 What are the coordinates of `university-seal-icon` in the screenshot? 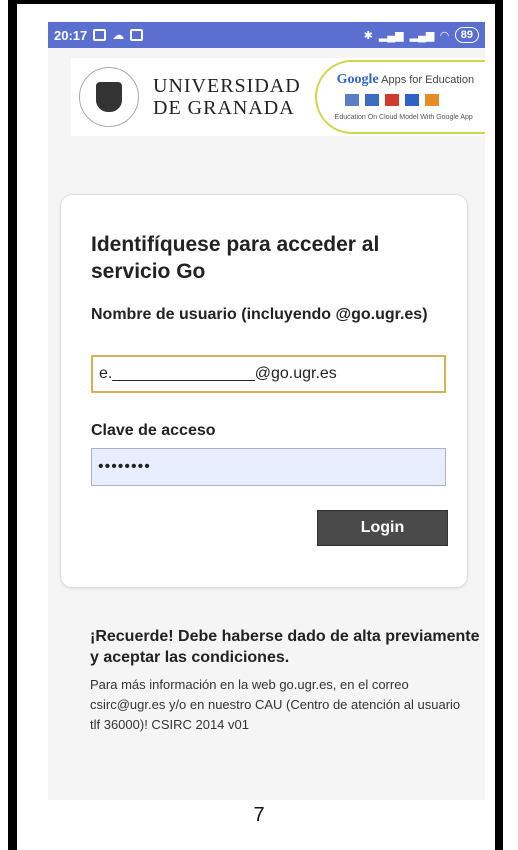 It's located at (109, 97).